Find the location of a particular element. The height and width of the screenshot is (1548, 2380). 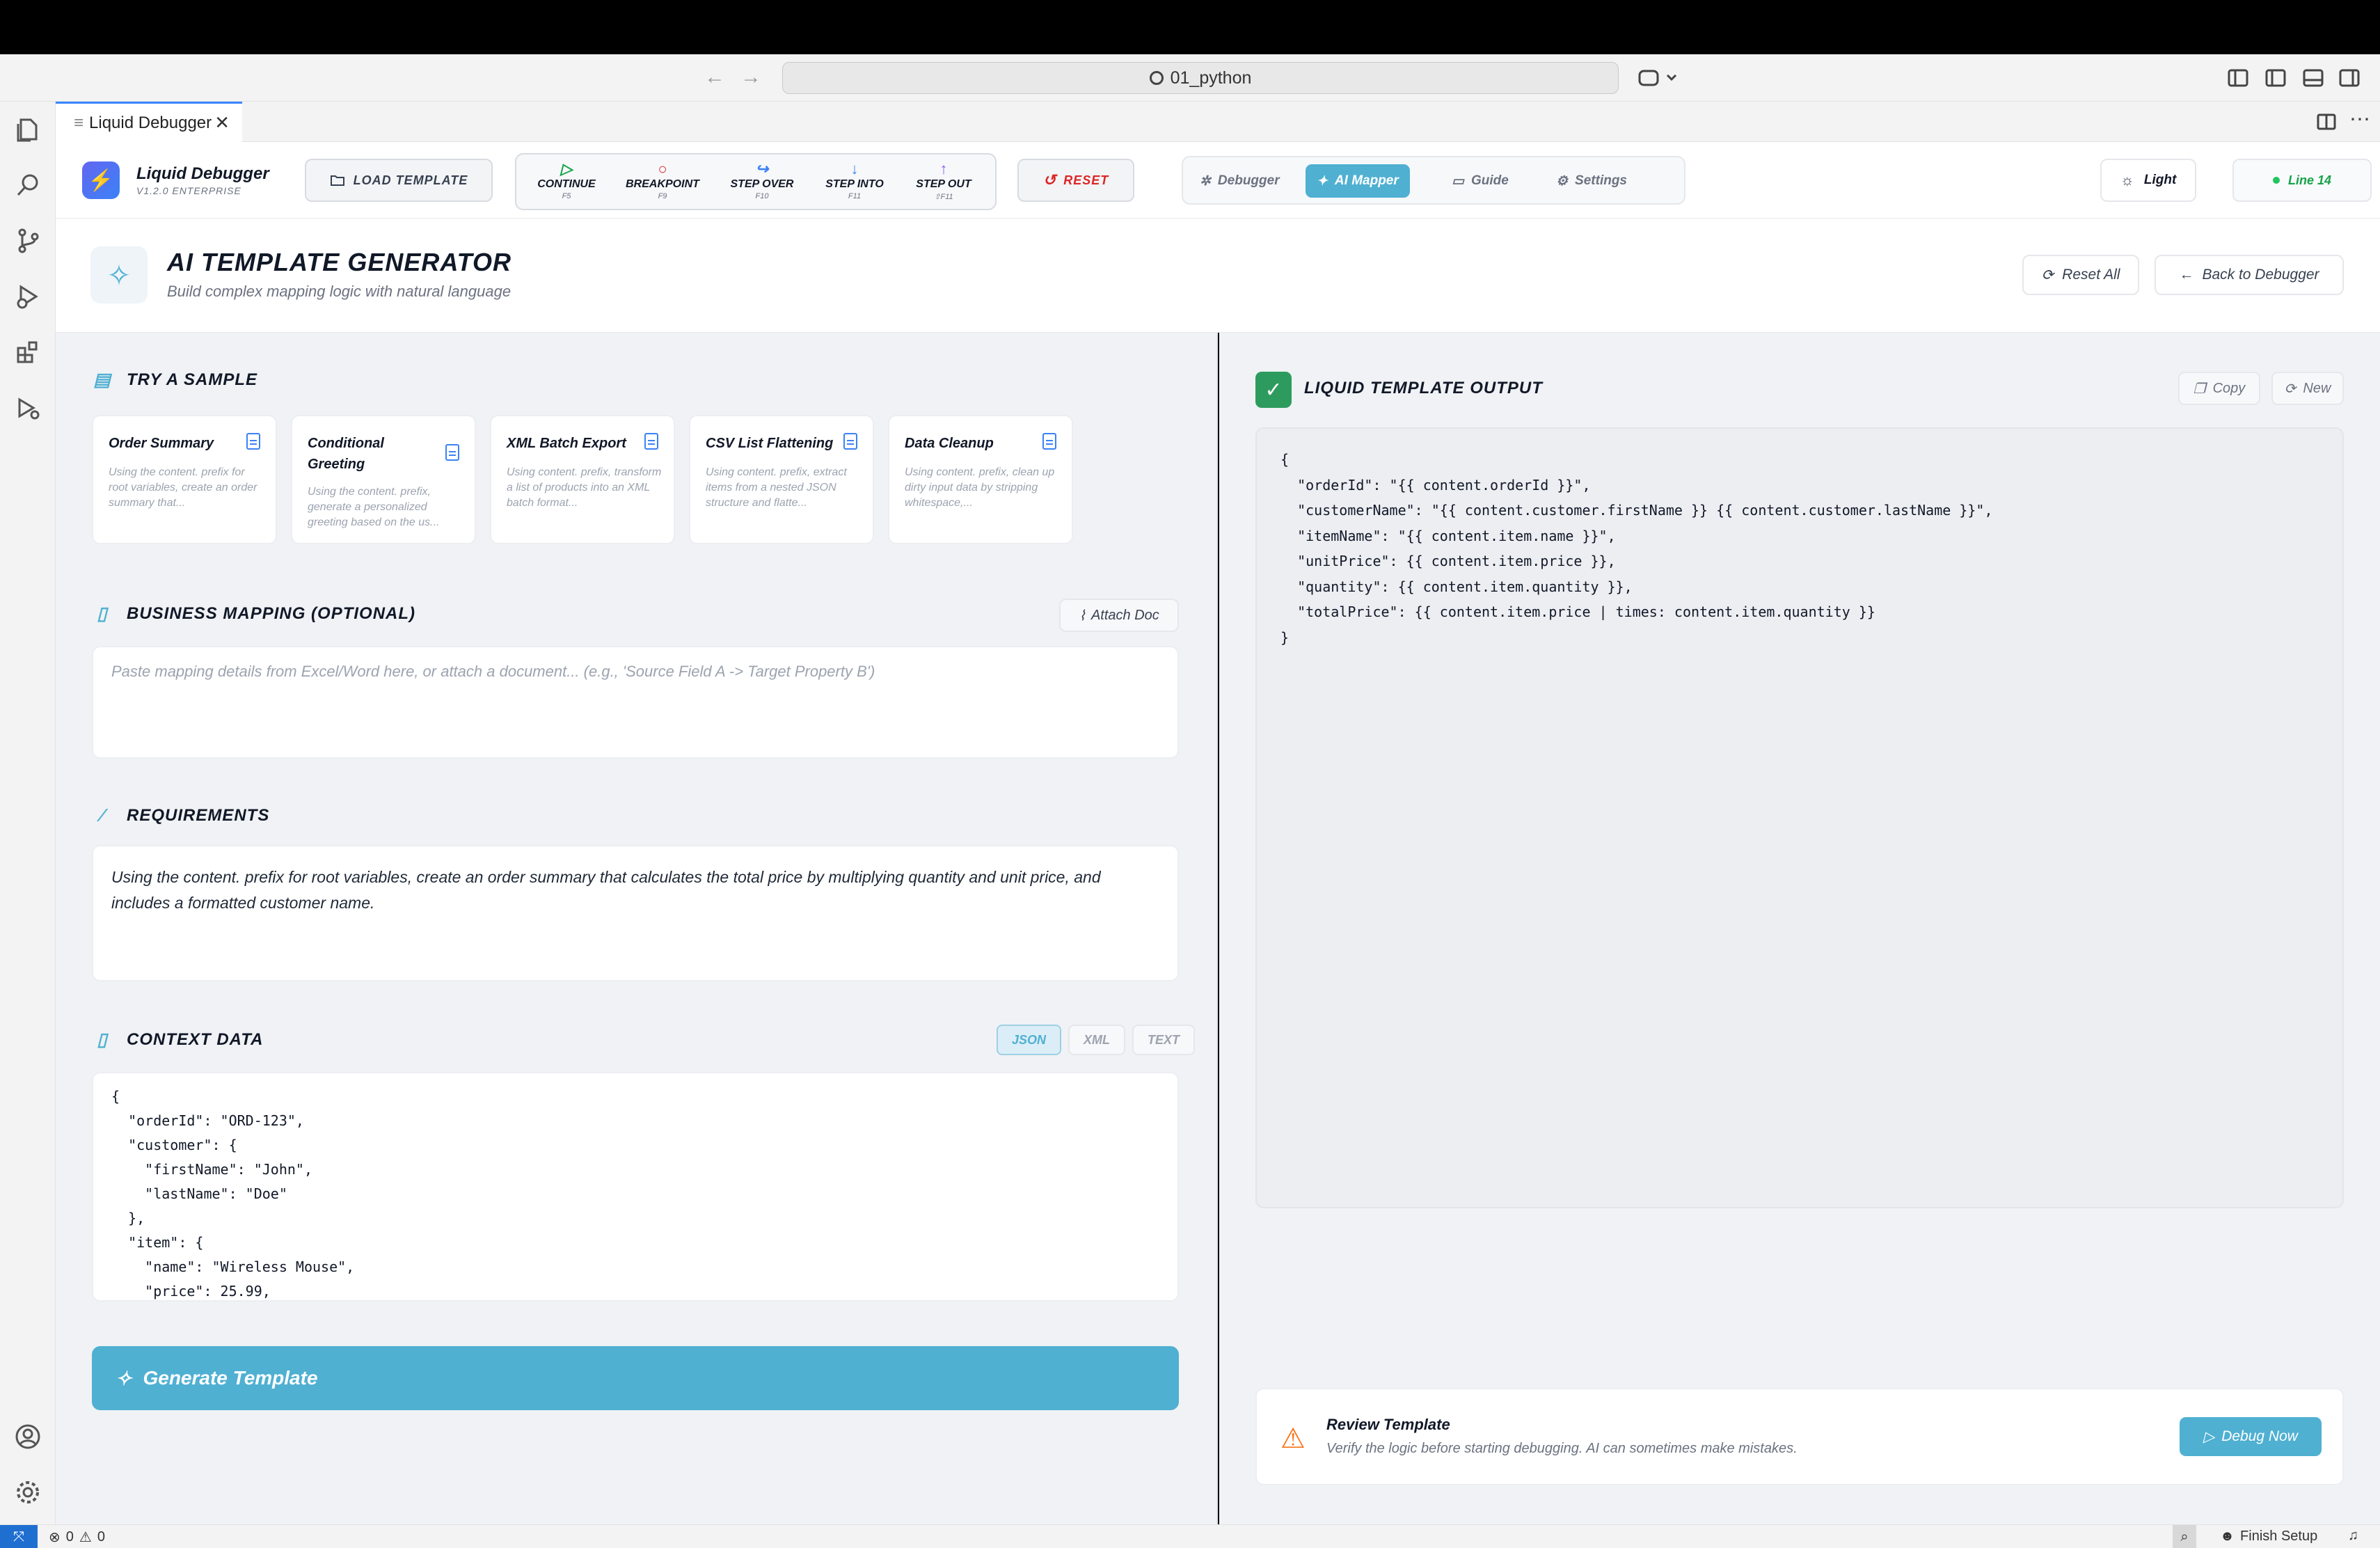

wand-icon: ⁄ is located at coordinates (102, 815).